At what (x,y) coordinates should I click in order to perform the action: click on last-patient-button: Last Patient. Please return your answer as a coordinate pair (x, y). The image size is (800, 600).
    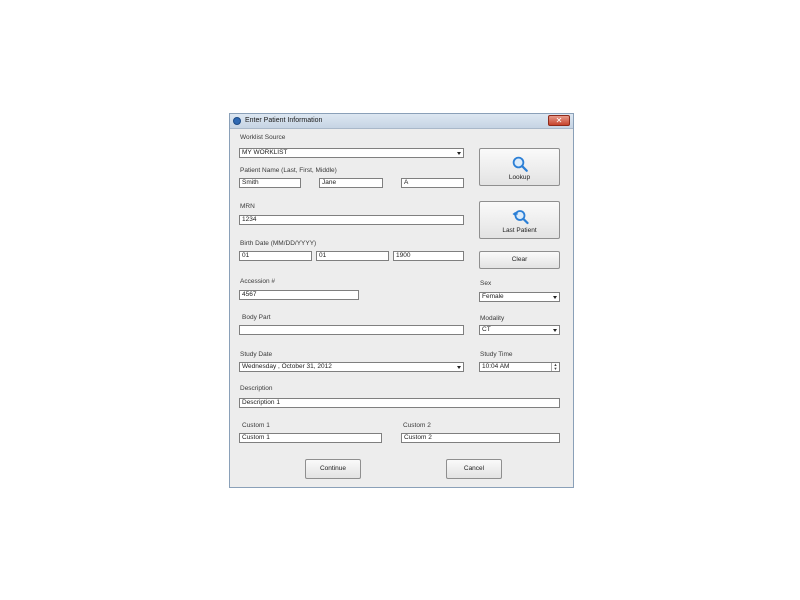
    Looking at the image, I should click on (519, 220).